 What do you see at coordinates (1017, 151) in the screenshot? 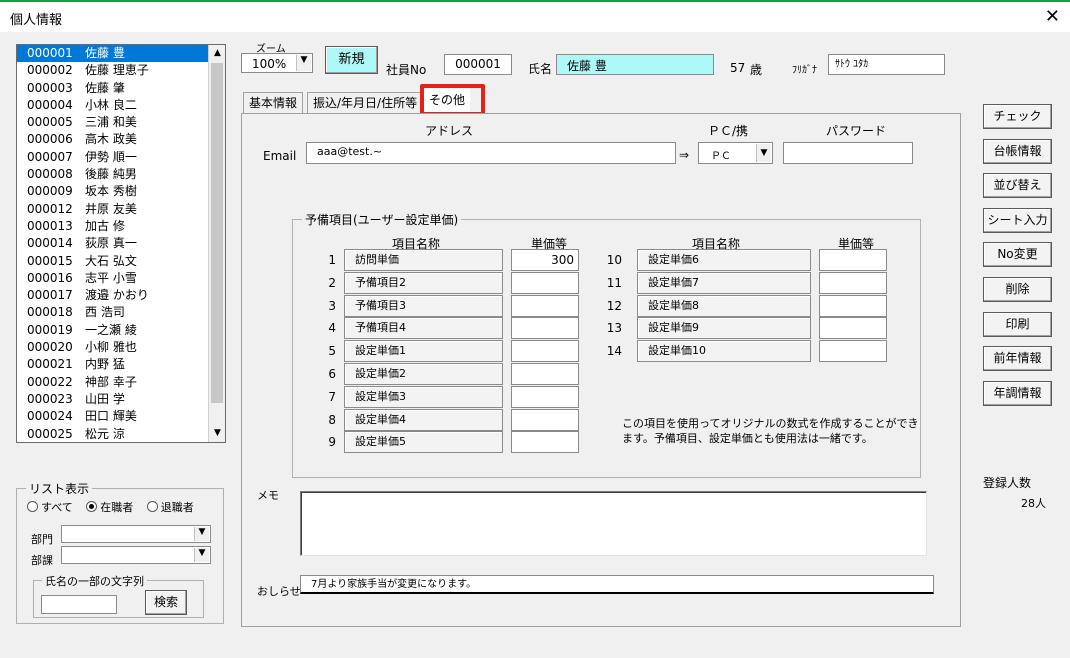
I see `side-button: 台帳情報` at bounding box center [1017, 151].